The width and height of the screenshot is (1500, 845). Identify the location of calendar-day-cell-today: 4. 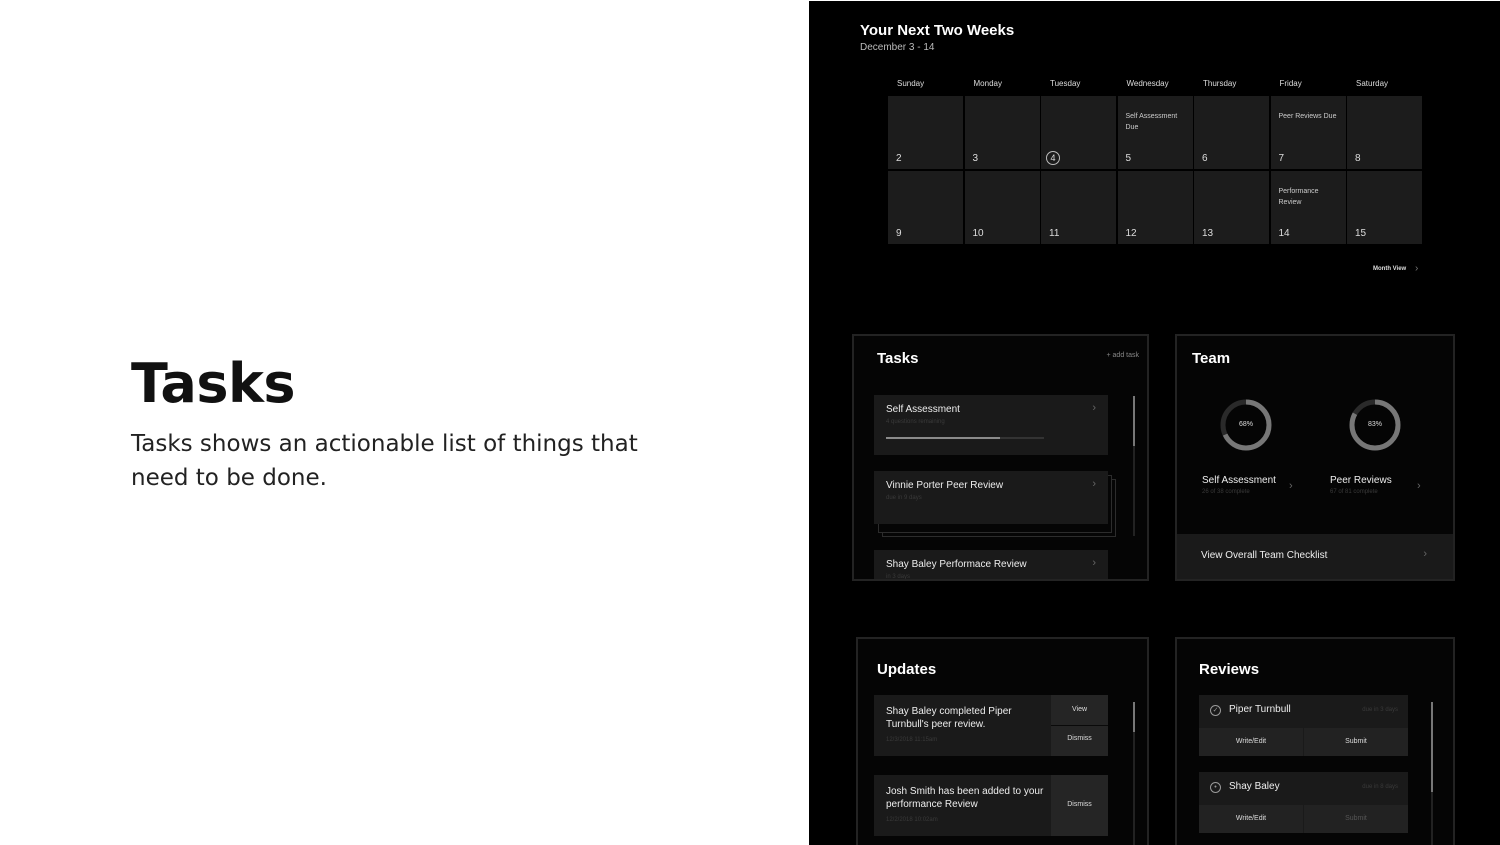
(1078, 132).